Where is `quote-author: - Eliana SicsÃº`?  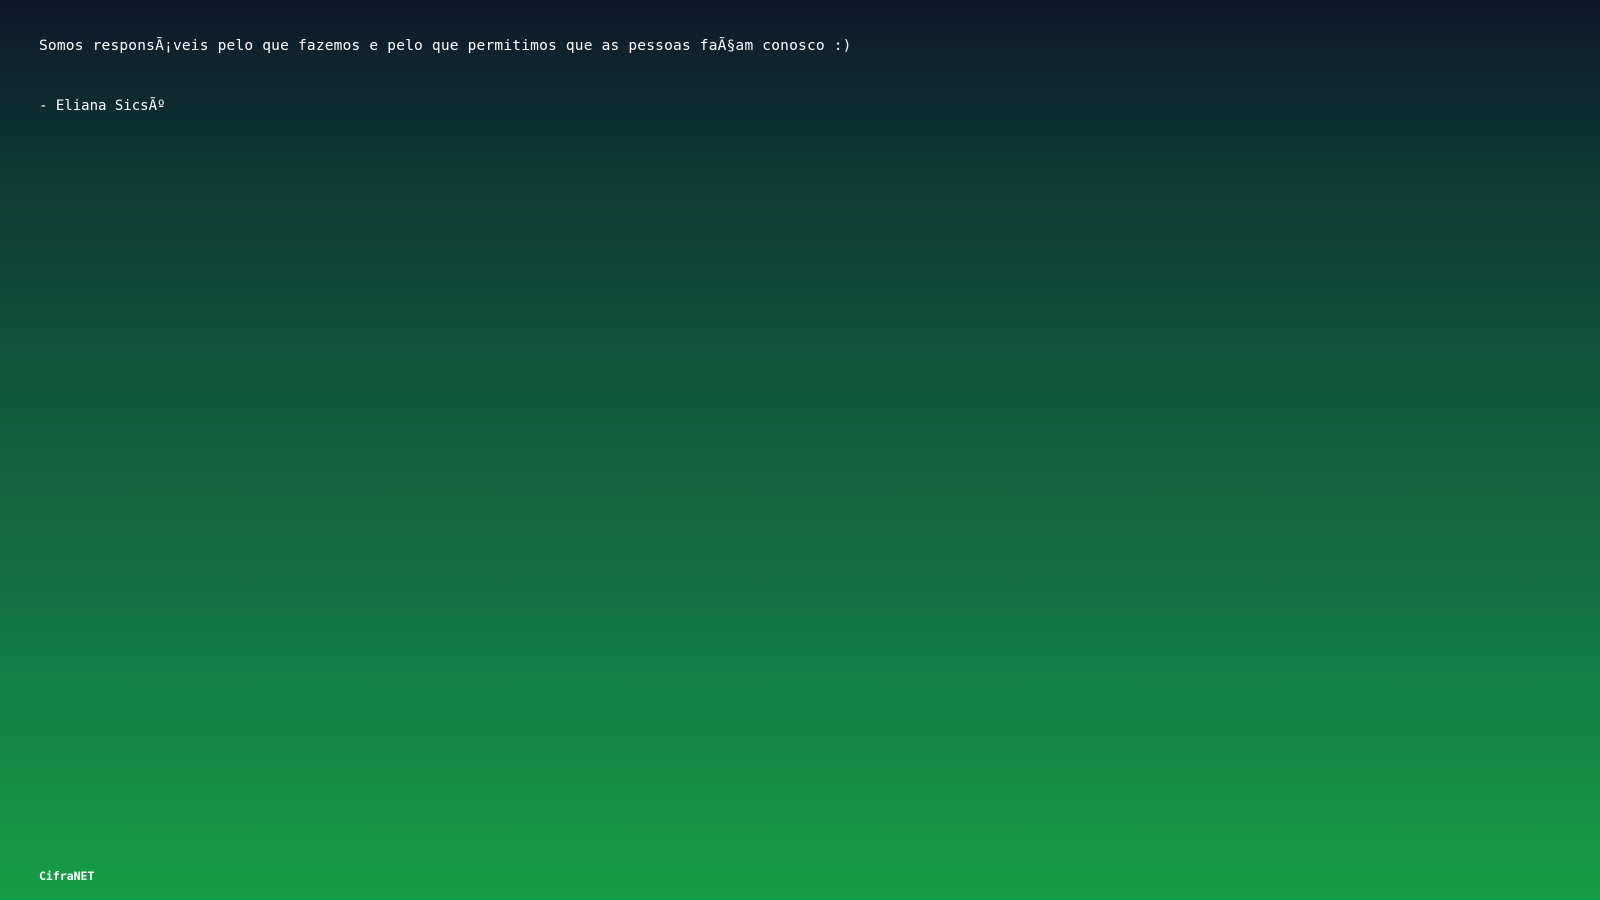
quote-author: - Eliana SicsÃº is located at coordinates (102, 106).